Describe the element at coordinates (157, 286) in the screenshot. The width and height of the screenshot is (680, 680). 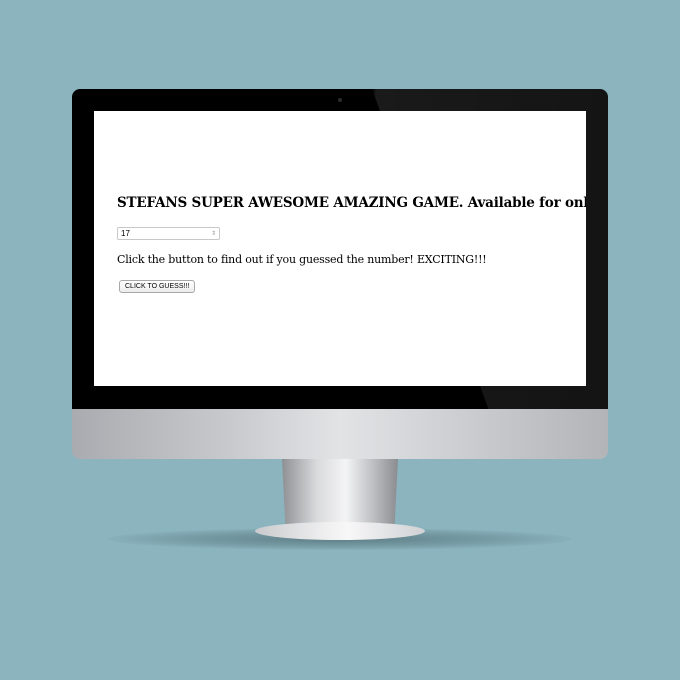
I see `guess-button: CLICK TO GUESS!!!` at that location.